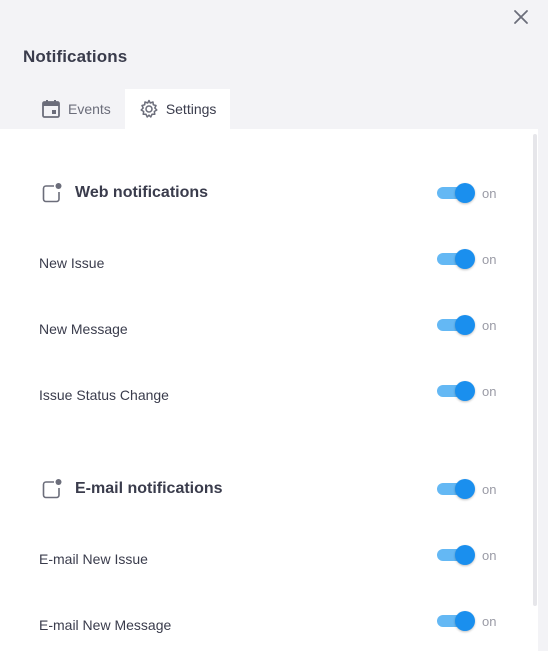 The width and height of the screenshot is (548, 651). Describe the element at coordinates (456, 621) in the screenshot. I see `email-new-message-toggle` at that location.